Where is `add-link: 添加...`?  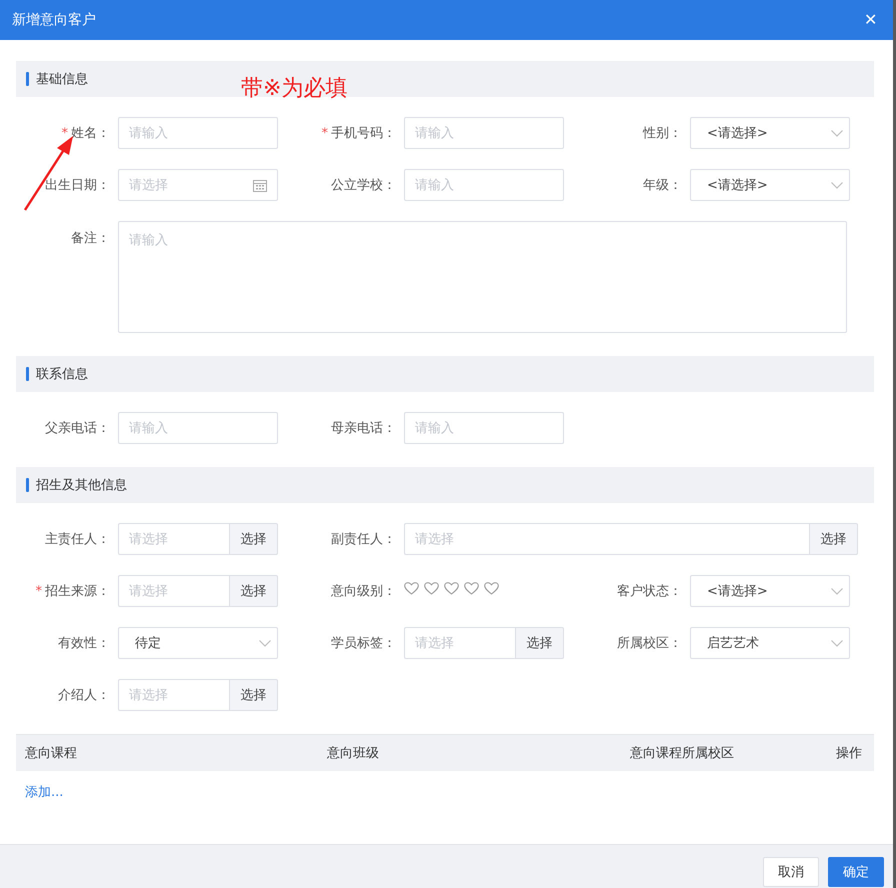 add-link: 添加... is located at coordinates (44, 792).